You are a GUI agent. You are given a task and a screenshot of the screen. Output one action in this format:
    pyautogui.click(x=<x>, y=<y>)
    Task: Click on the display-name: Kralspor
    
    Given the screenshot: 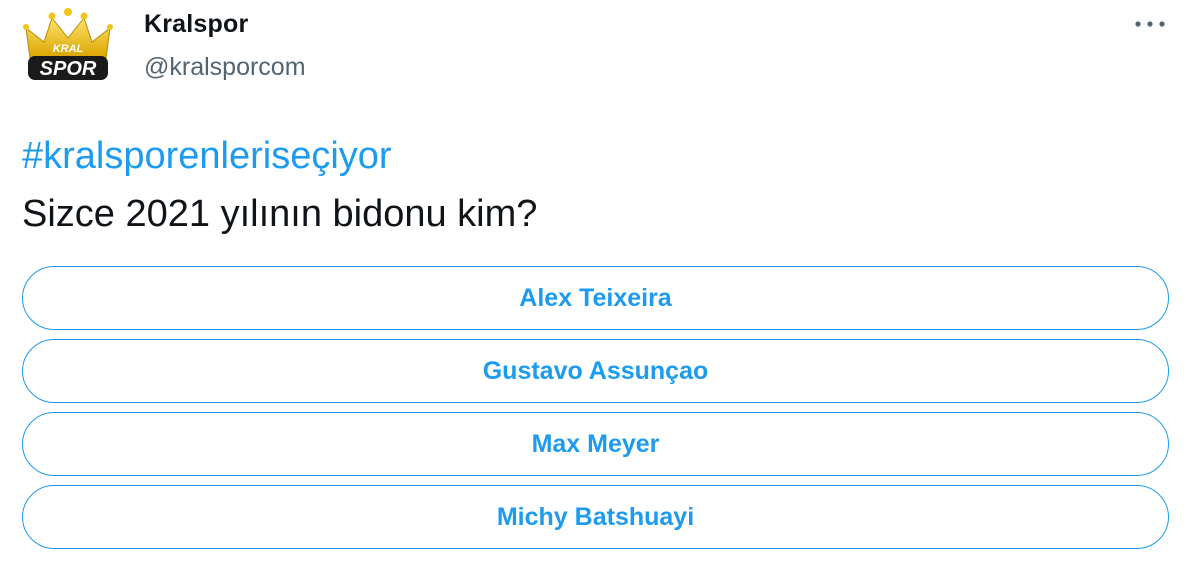 What is the action you would take?
    pyautogui.click(x=196, y=24)
    